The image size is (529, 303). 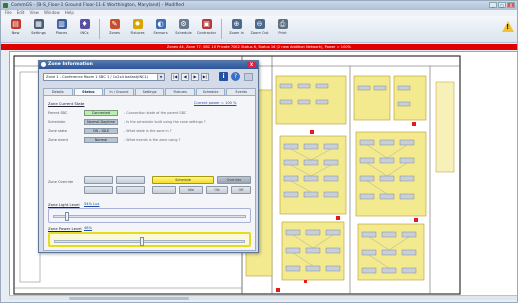 I want to click on settings-icon: ▦, so click(x=38, y=24).